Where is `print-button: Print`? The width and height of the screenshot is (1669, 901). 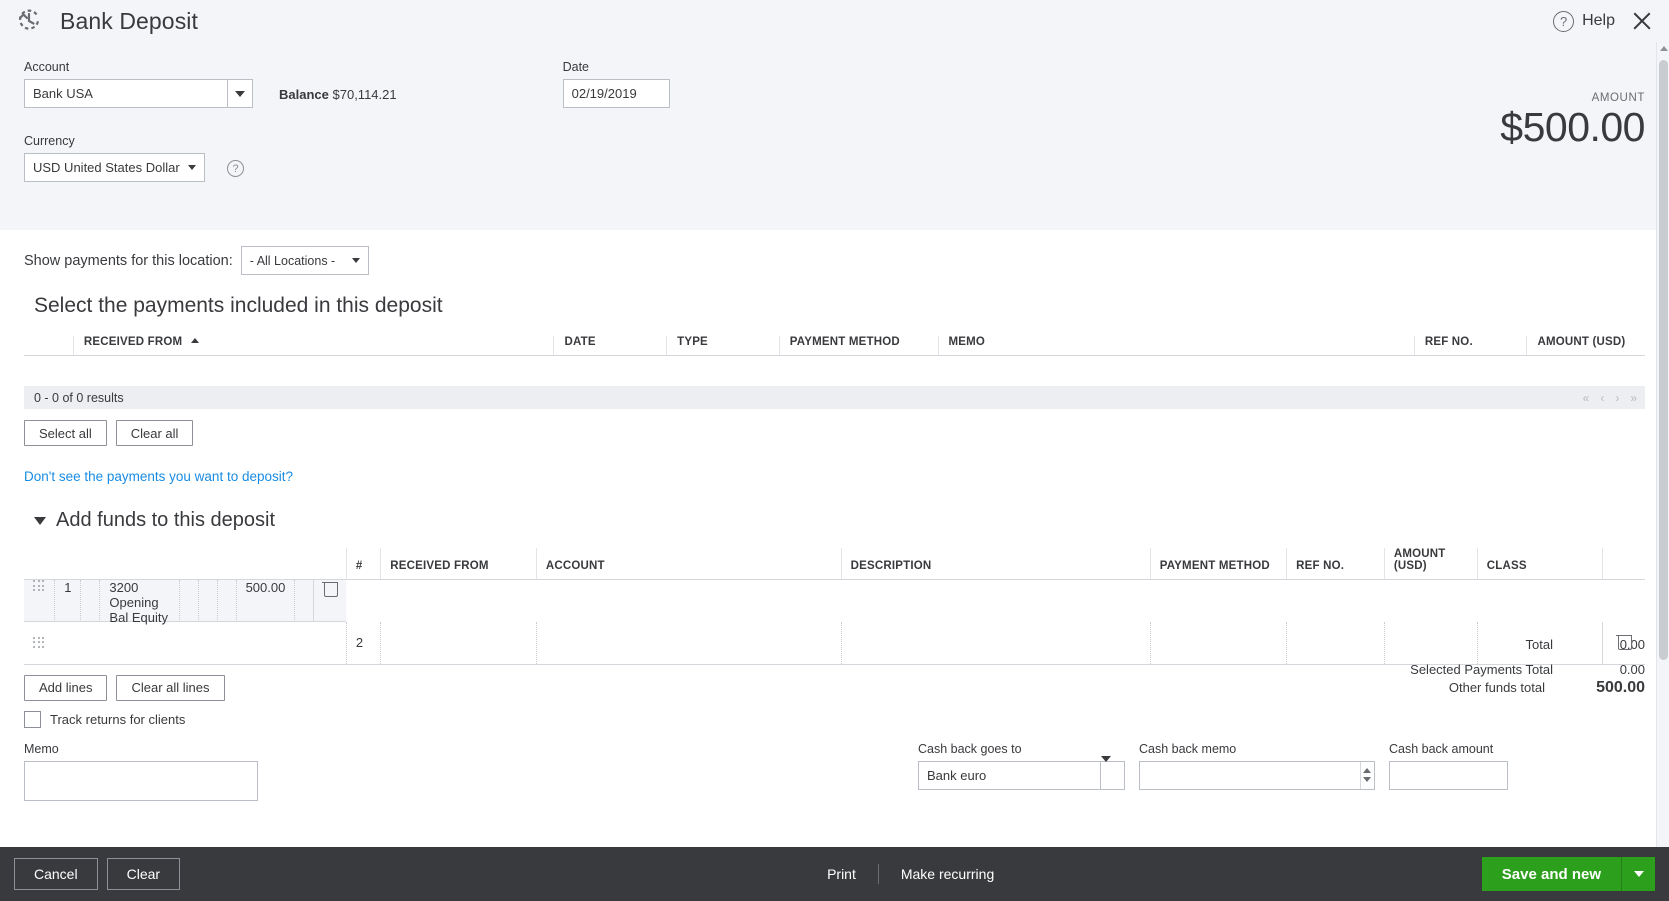
print-button: Print is located at coordinates (841, 874).